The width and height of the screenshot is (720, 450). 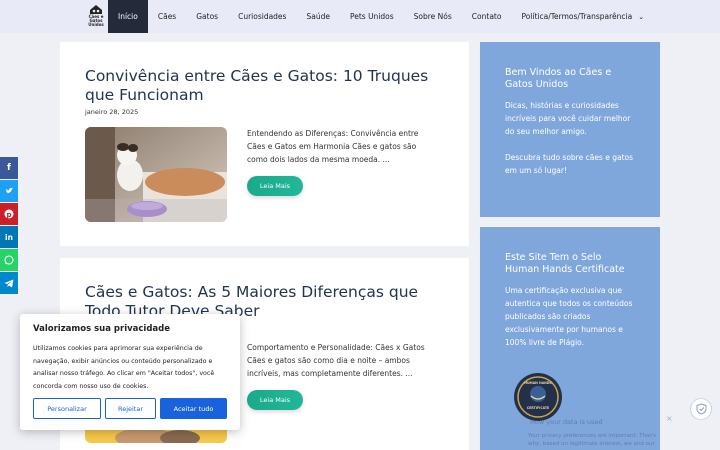 I want to click on twitter-icon, so click(x=9, y=190).